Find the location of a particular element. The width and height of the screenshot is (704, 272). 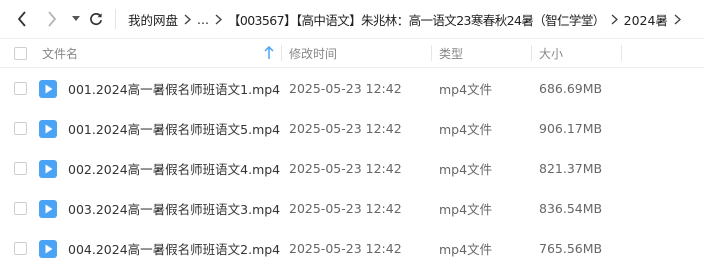

forward-button is located at coordinates (52, 19).